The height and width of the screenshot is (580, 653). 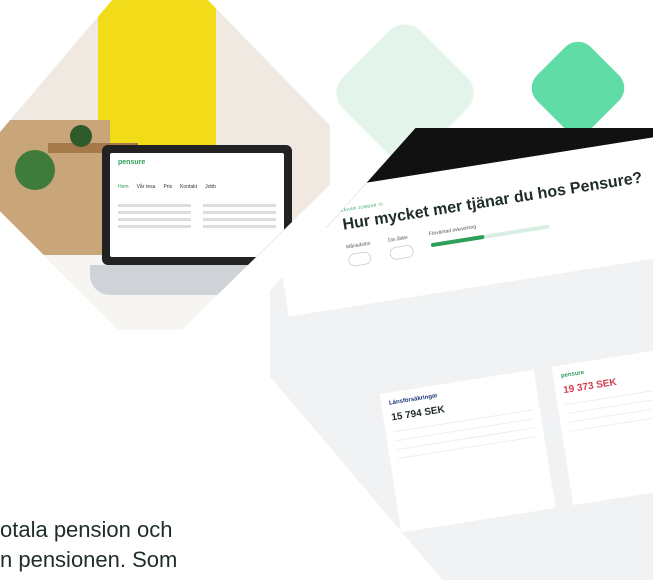 I want to click on input-label: Din ålder, so click(x=398, y=239).